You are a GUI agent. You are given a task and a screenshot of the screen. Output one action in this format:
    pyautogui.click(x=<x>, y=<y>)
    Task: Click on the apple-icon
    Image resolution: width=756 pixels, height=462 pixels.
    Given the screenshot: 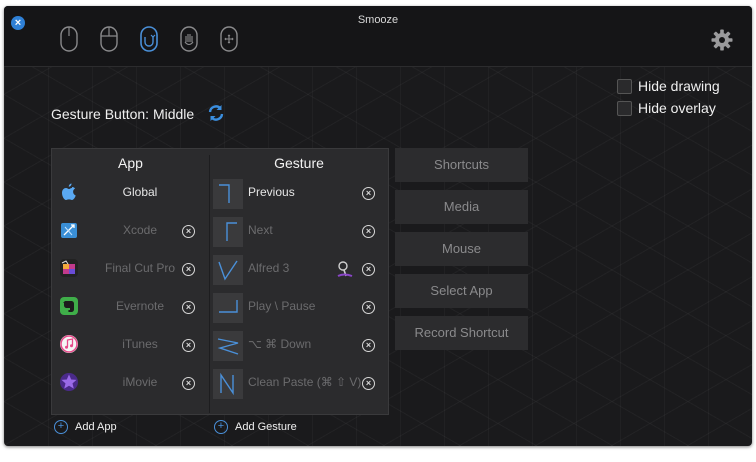 What is the action you would take?
    pyautogui.click(x=69, y=192)
    